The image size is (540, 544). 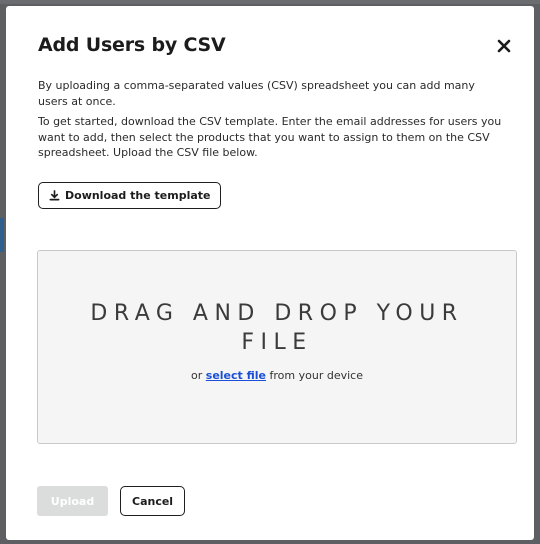 I want to click on background-accent, so click(x=2, y=235).